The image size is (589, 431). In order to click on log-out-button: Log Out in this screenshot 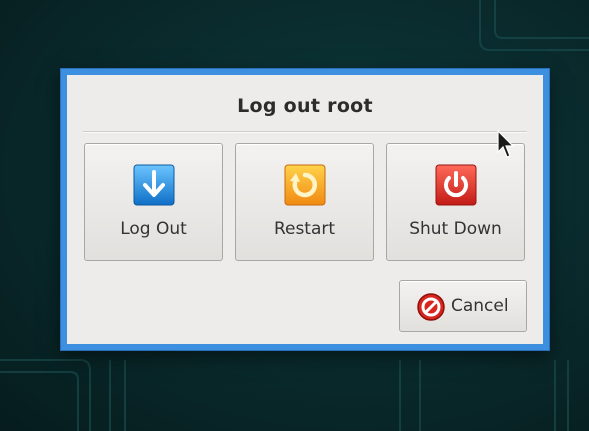, I will do `click(153, 202)`.